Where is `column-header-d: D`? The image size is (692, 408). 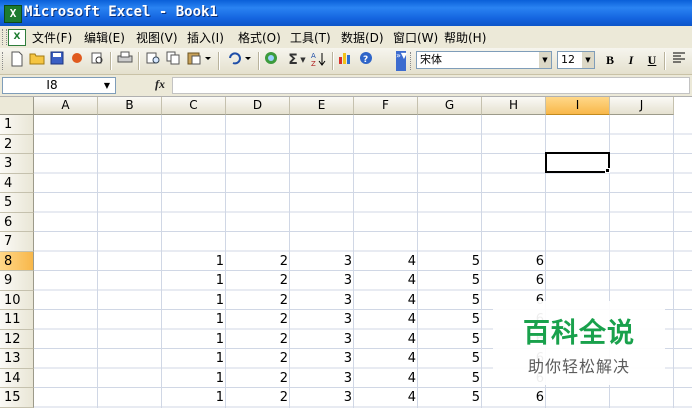
column-header-d: D is located at coordinates (258, 106).